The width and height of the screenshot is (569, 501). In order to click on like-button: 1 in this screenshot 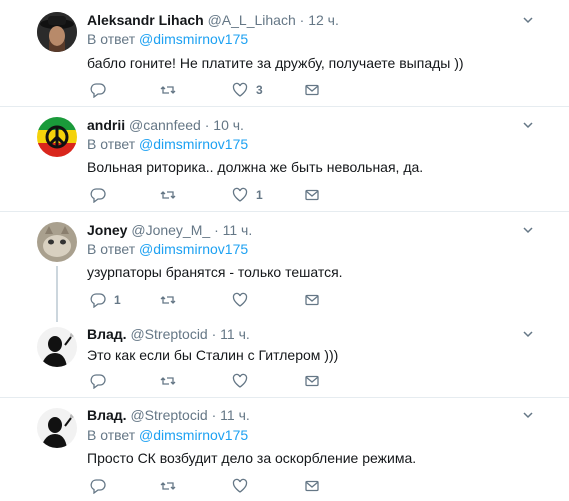, I will do `click(247, 195)`.